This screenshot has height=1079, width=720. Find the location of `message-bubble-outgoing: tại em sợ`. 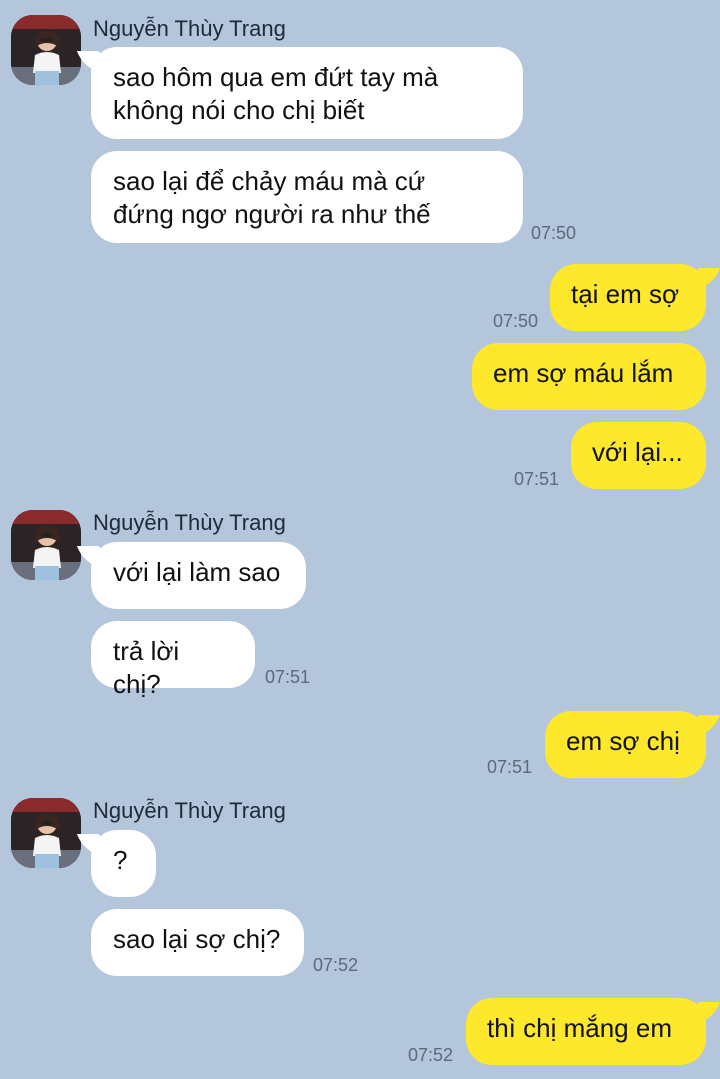

message-bubble-outgoing: tại em sợ is located at coordinates (628, 297).